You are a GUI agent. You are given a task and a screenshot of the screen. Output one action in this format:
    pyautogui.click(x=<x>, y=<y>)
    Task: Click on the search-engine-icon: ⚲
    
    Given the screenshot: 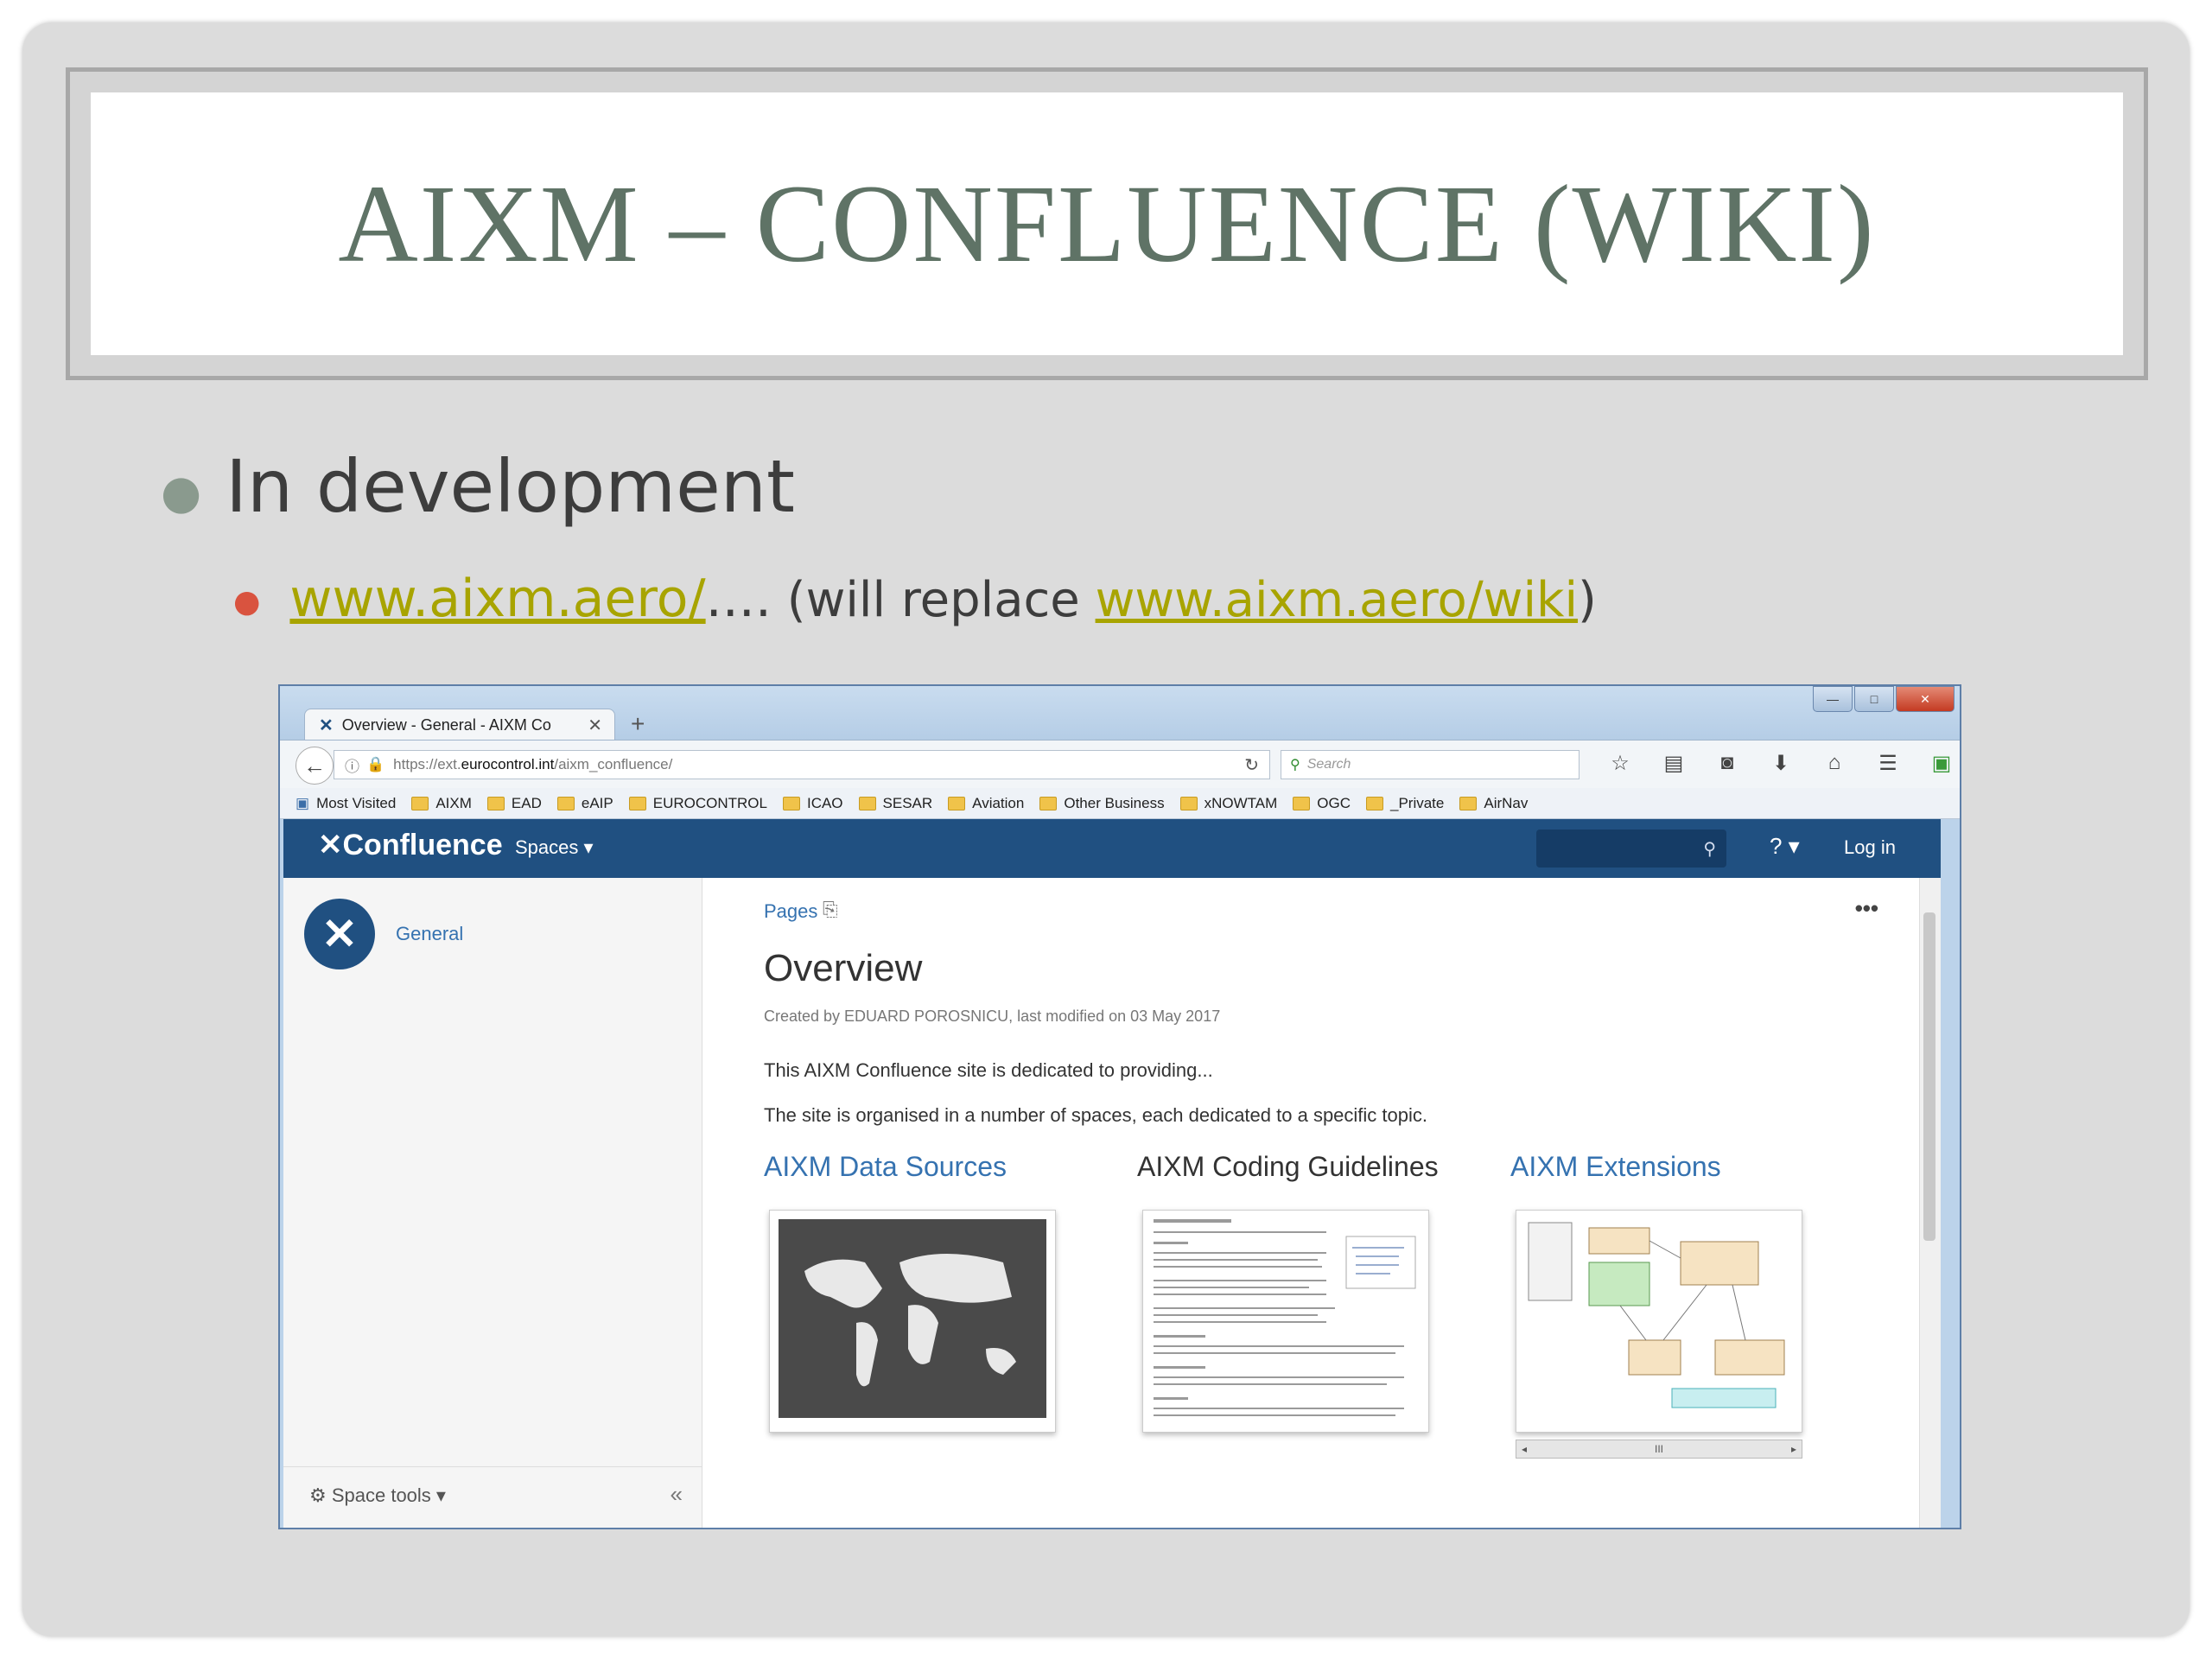 What is the action you would take?
    pyautogui.click(x=1295, y=765)
    